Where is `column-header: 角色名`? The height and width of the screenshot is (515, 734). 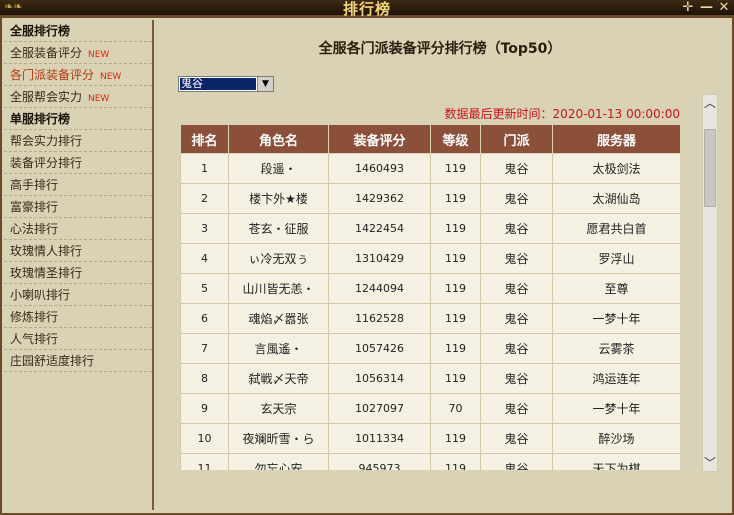
column-header: 角色名 is located at coordinates (278, 139).